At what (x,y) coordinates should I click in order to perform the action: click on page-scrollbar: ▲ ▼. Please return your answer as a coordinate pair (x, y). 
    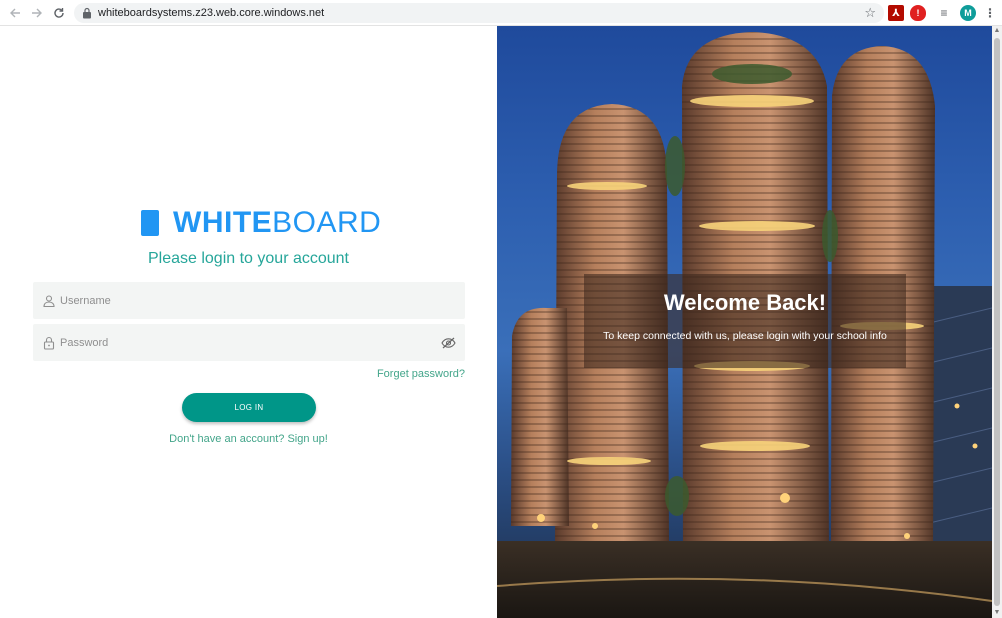
    Looking at the image, I should click on (997, 322).